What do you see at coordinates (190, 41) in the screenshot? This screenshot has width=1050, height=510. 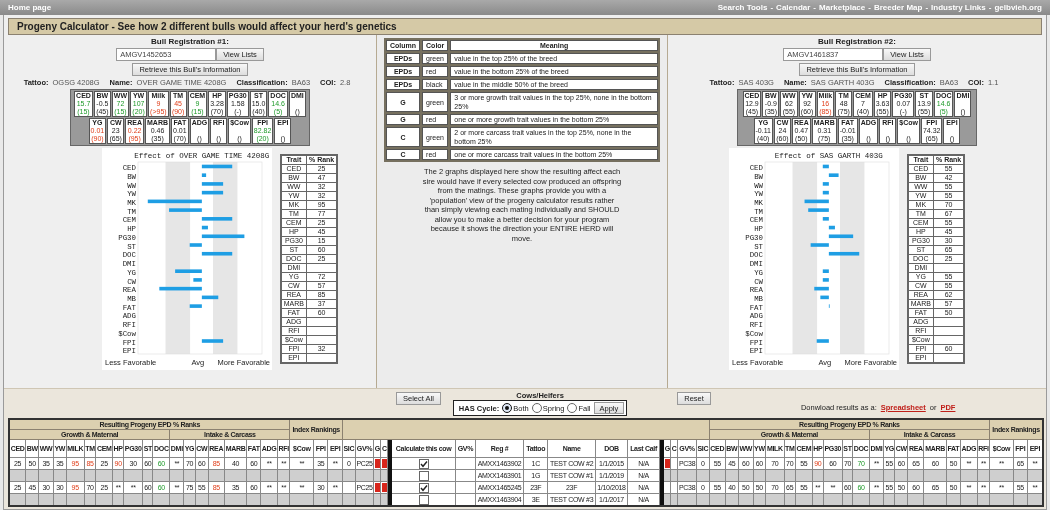 I see `registration-label: Bull Registration #1:` at bounding box center [190, 41].